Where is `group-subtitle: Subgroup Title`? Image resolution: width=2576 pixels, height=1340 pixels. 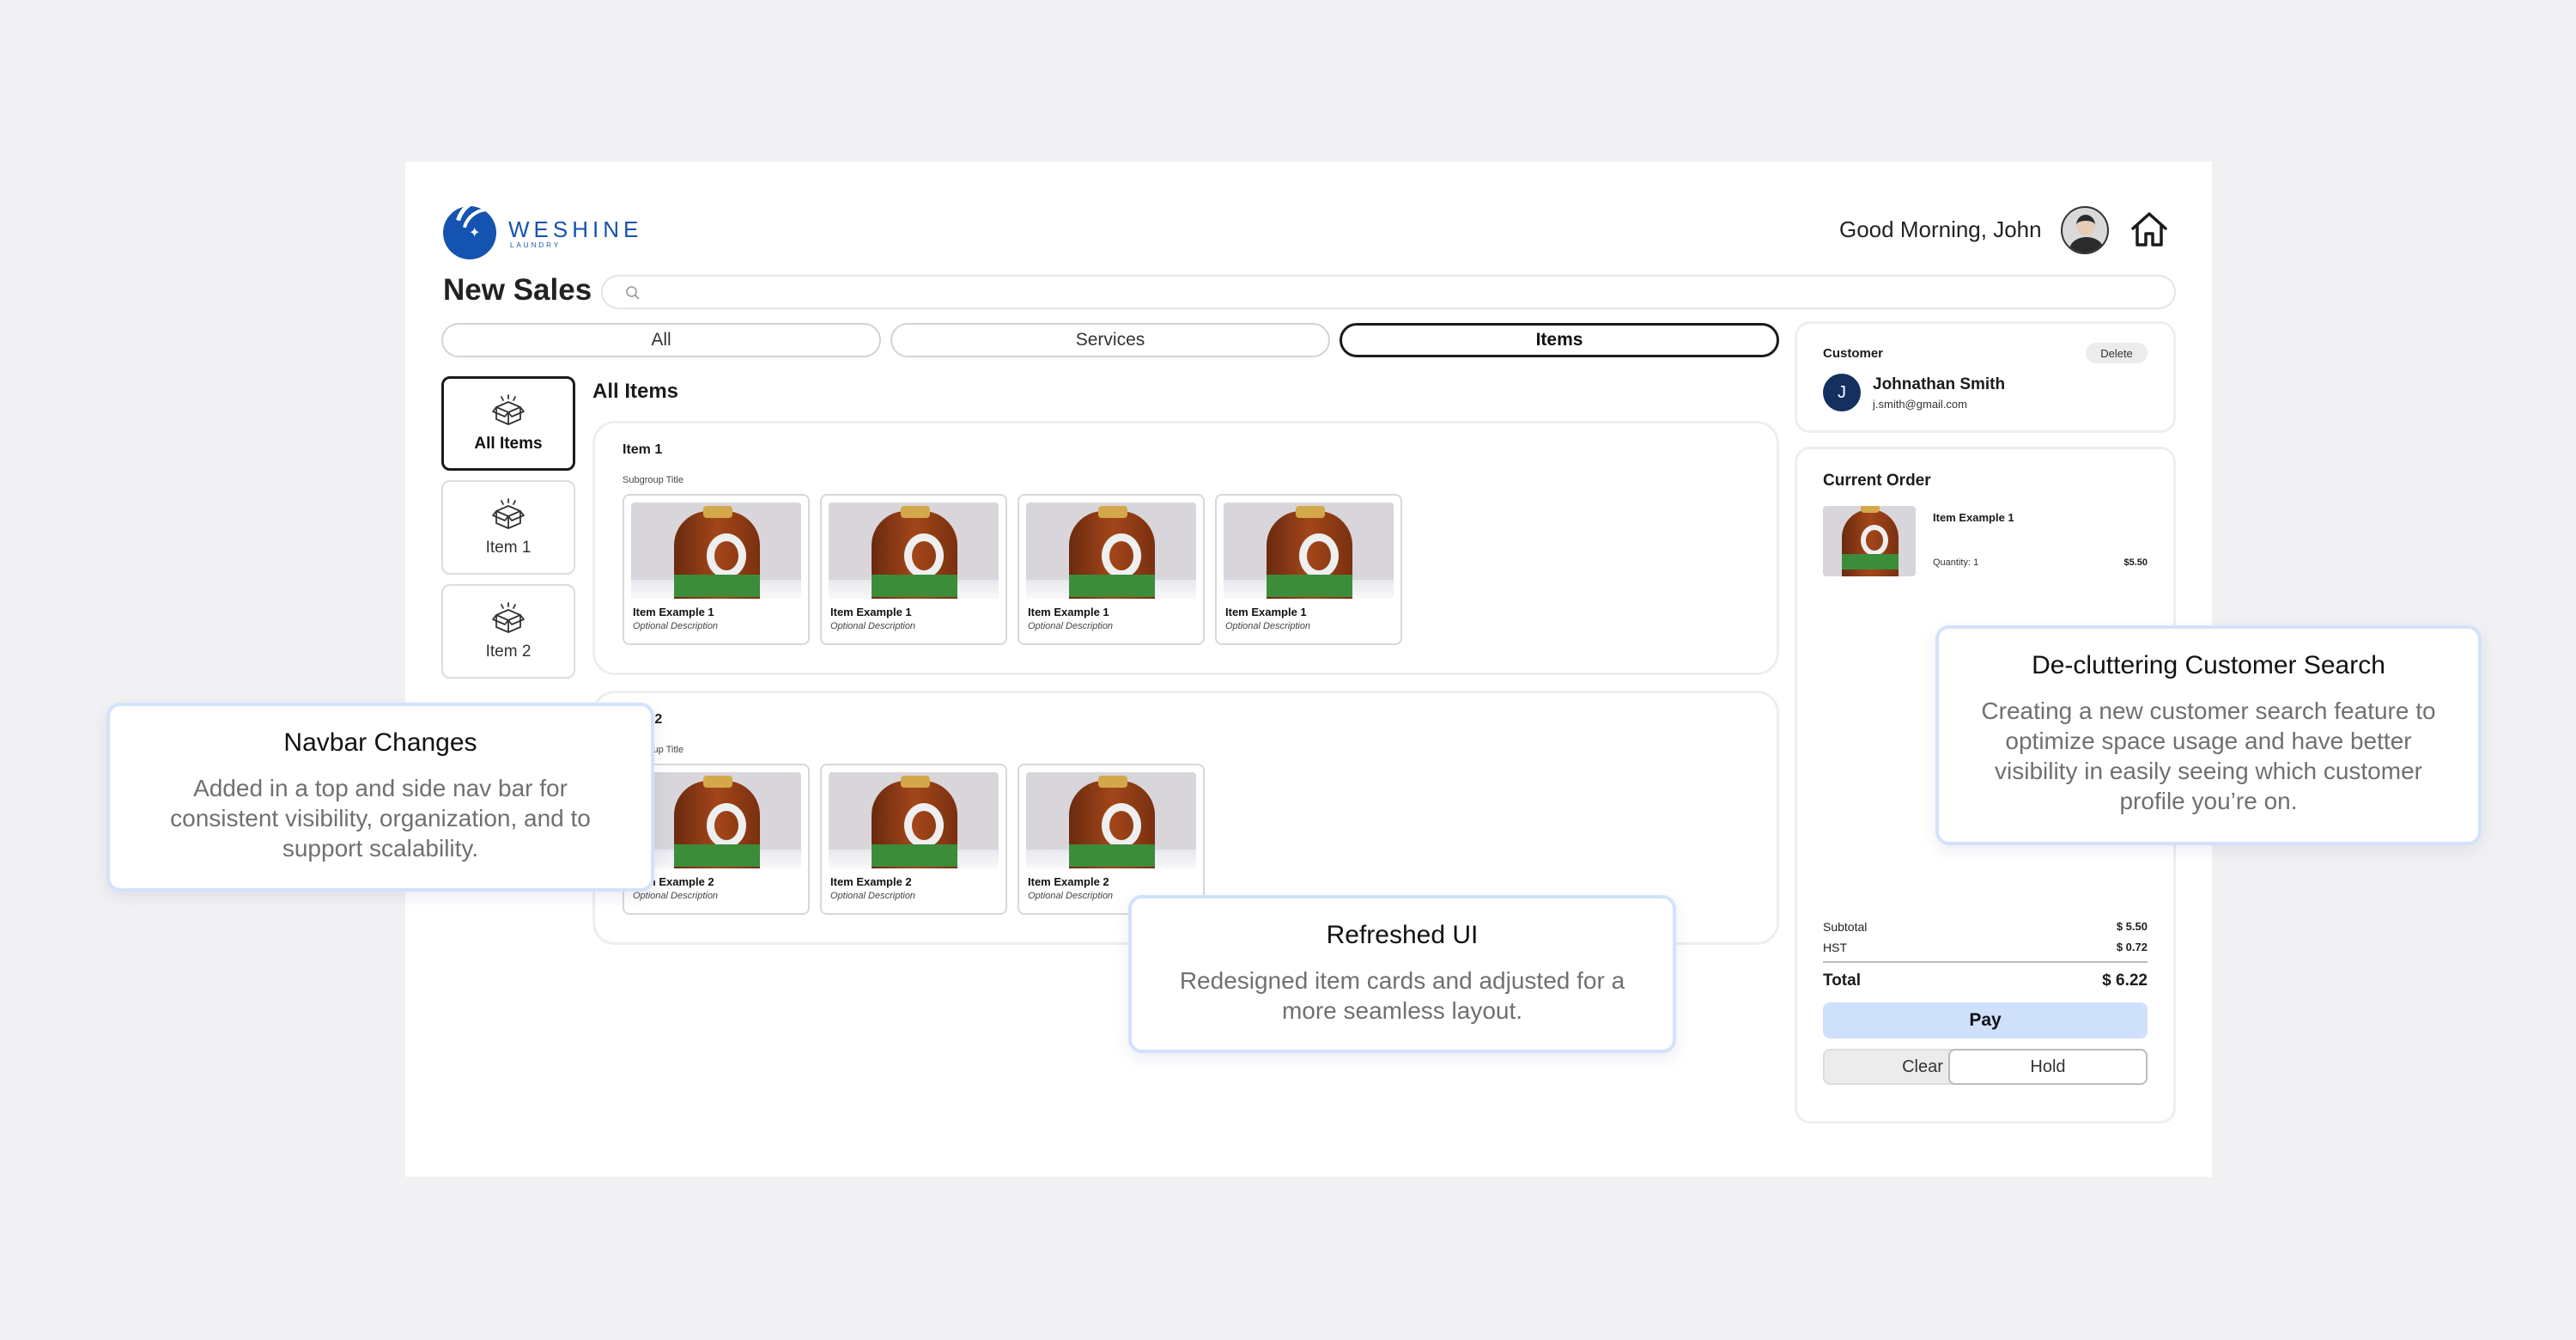 group-subtitle: Subgroup Title is located at coordinates (653, 480).